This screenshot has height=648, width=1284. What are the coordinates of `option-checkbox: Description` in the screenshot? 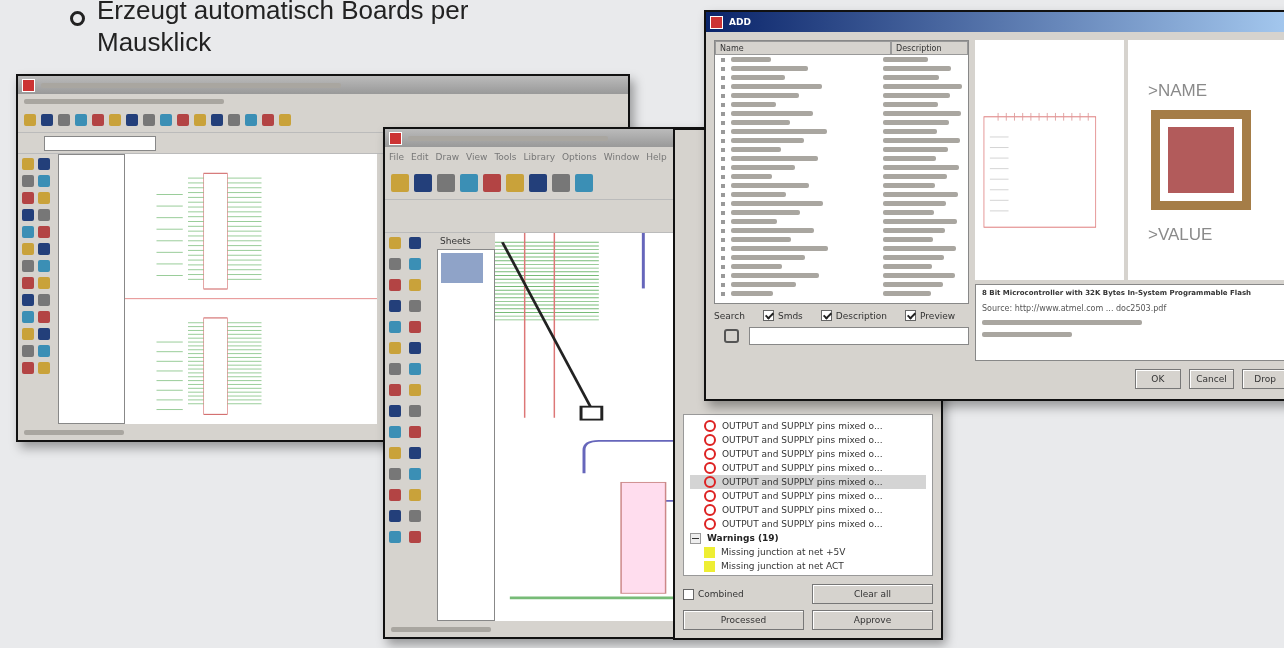 It's located at (854, 315).